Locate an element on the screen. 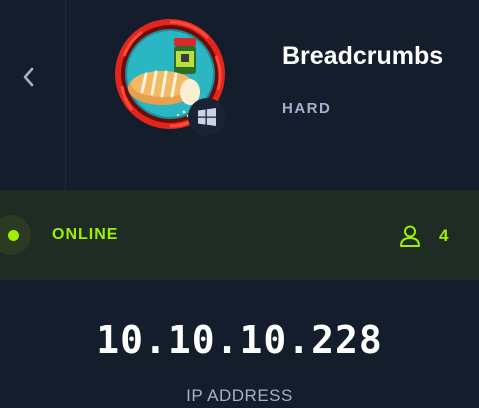 The image size is (479, 408). user-icon is located at coordinates (410, 236).